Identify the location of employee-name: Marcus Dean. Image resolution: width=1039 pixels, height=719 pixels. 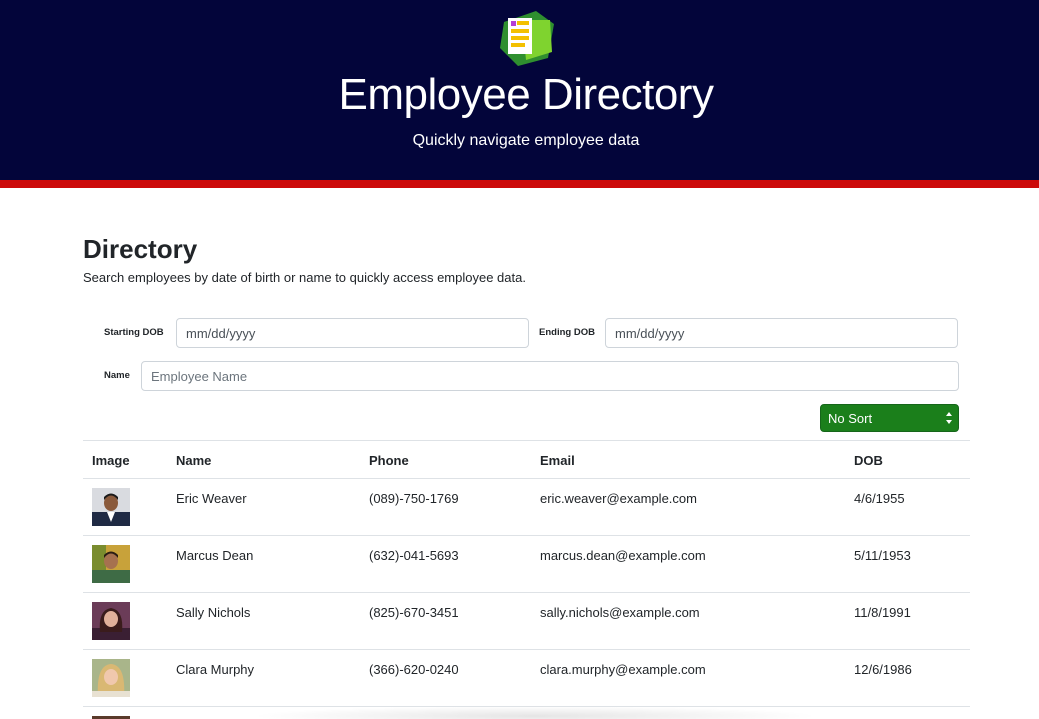
(215, 555).